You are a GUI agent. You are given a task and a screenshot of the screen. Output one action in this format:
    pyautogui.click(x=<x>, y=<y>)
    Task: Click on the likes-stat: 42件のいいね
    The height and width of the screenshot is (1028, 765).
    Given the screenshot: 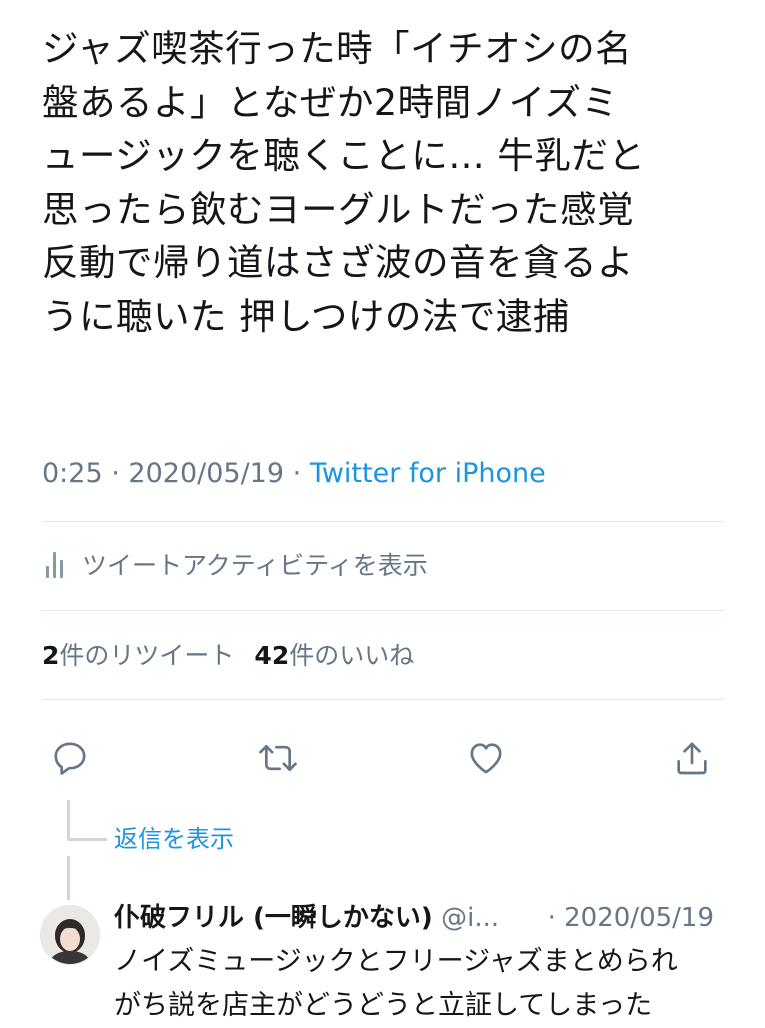 What is the action you would take?
    pyautogui.click(x=334, y=655)
    